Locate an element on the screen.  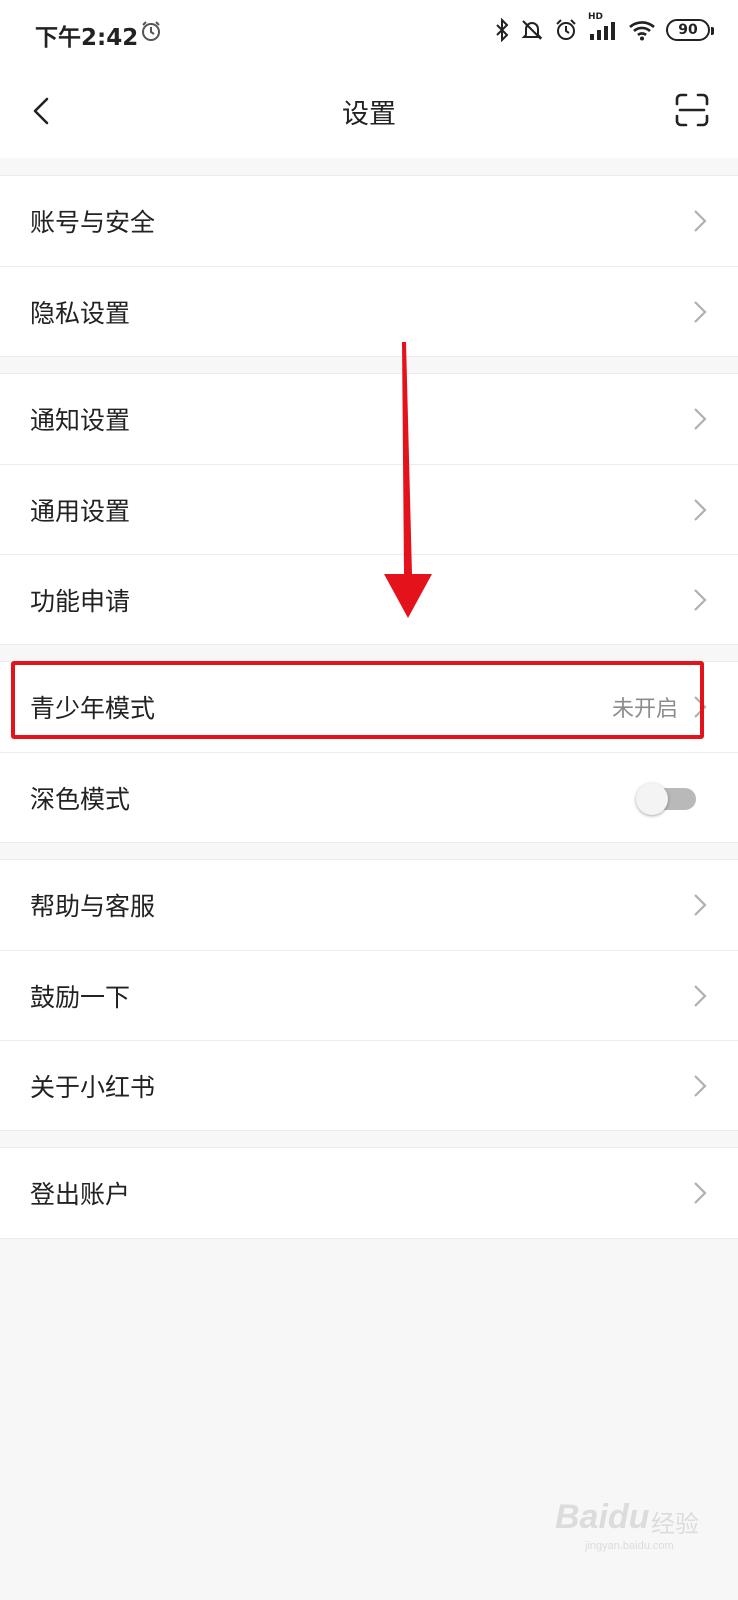
settings-group-modes: 青少年模式 未开启 深色模式 is located at coordinates (369, 752).